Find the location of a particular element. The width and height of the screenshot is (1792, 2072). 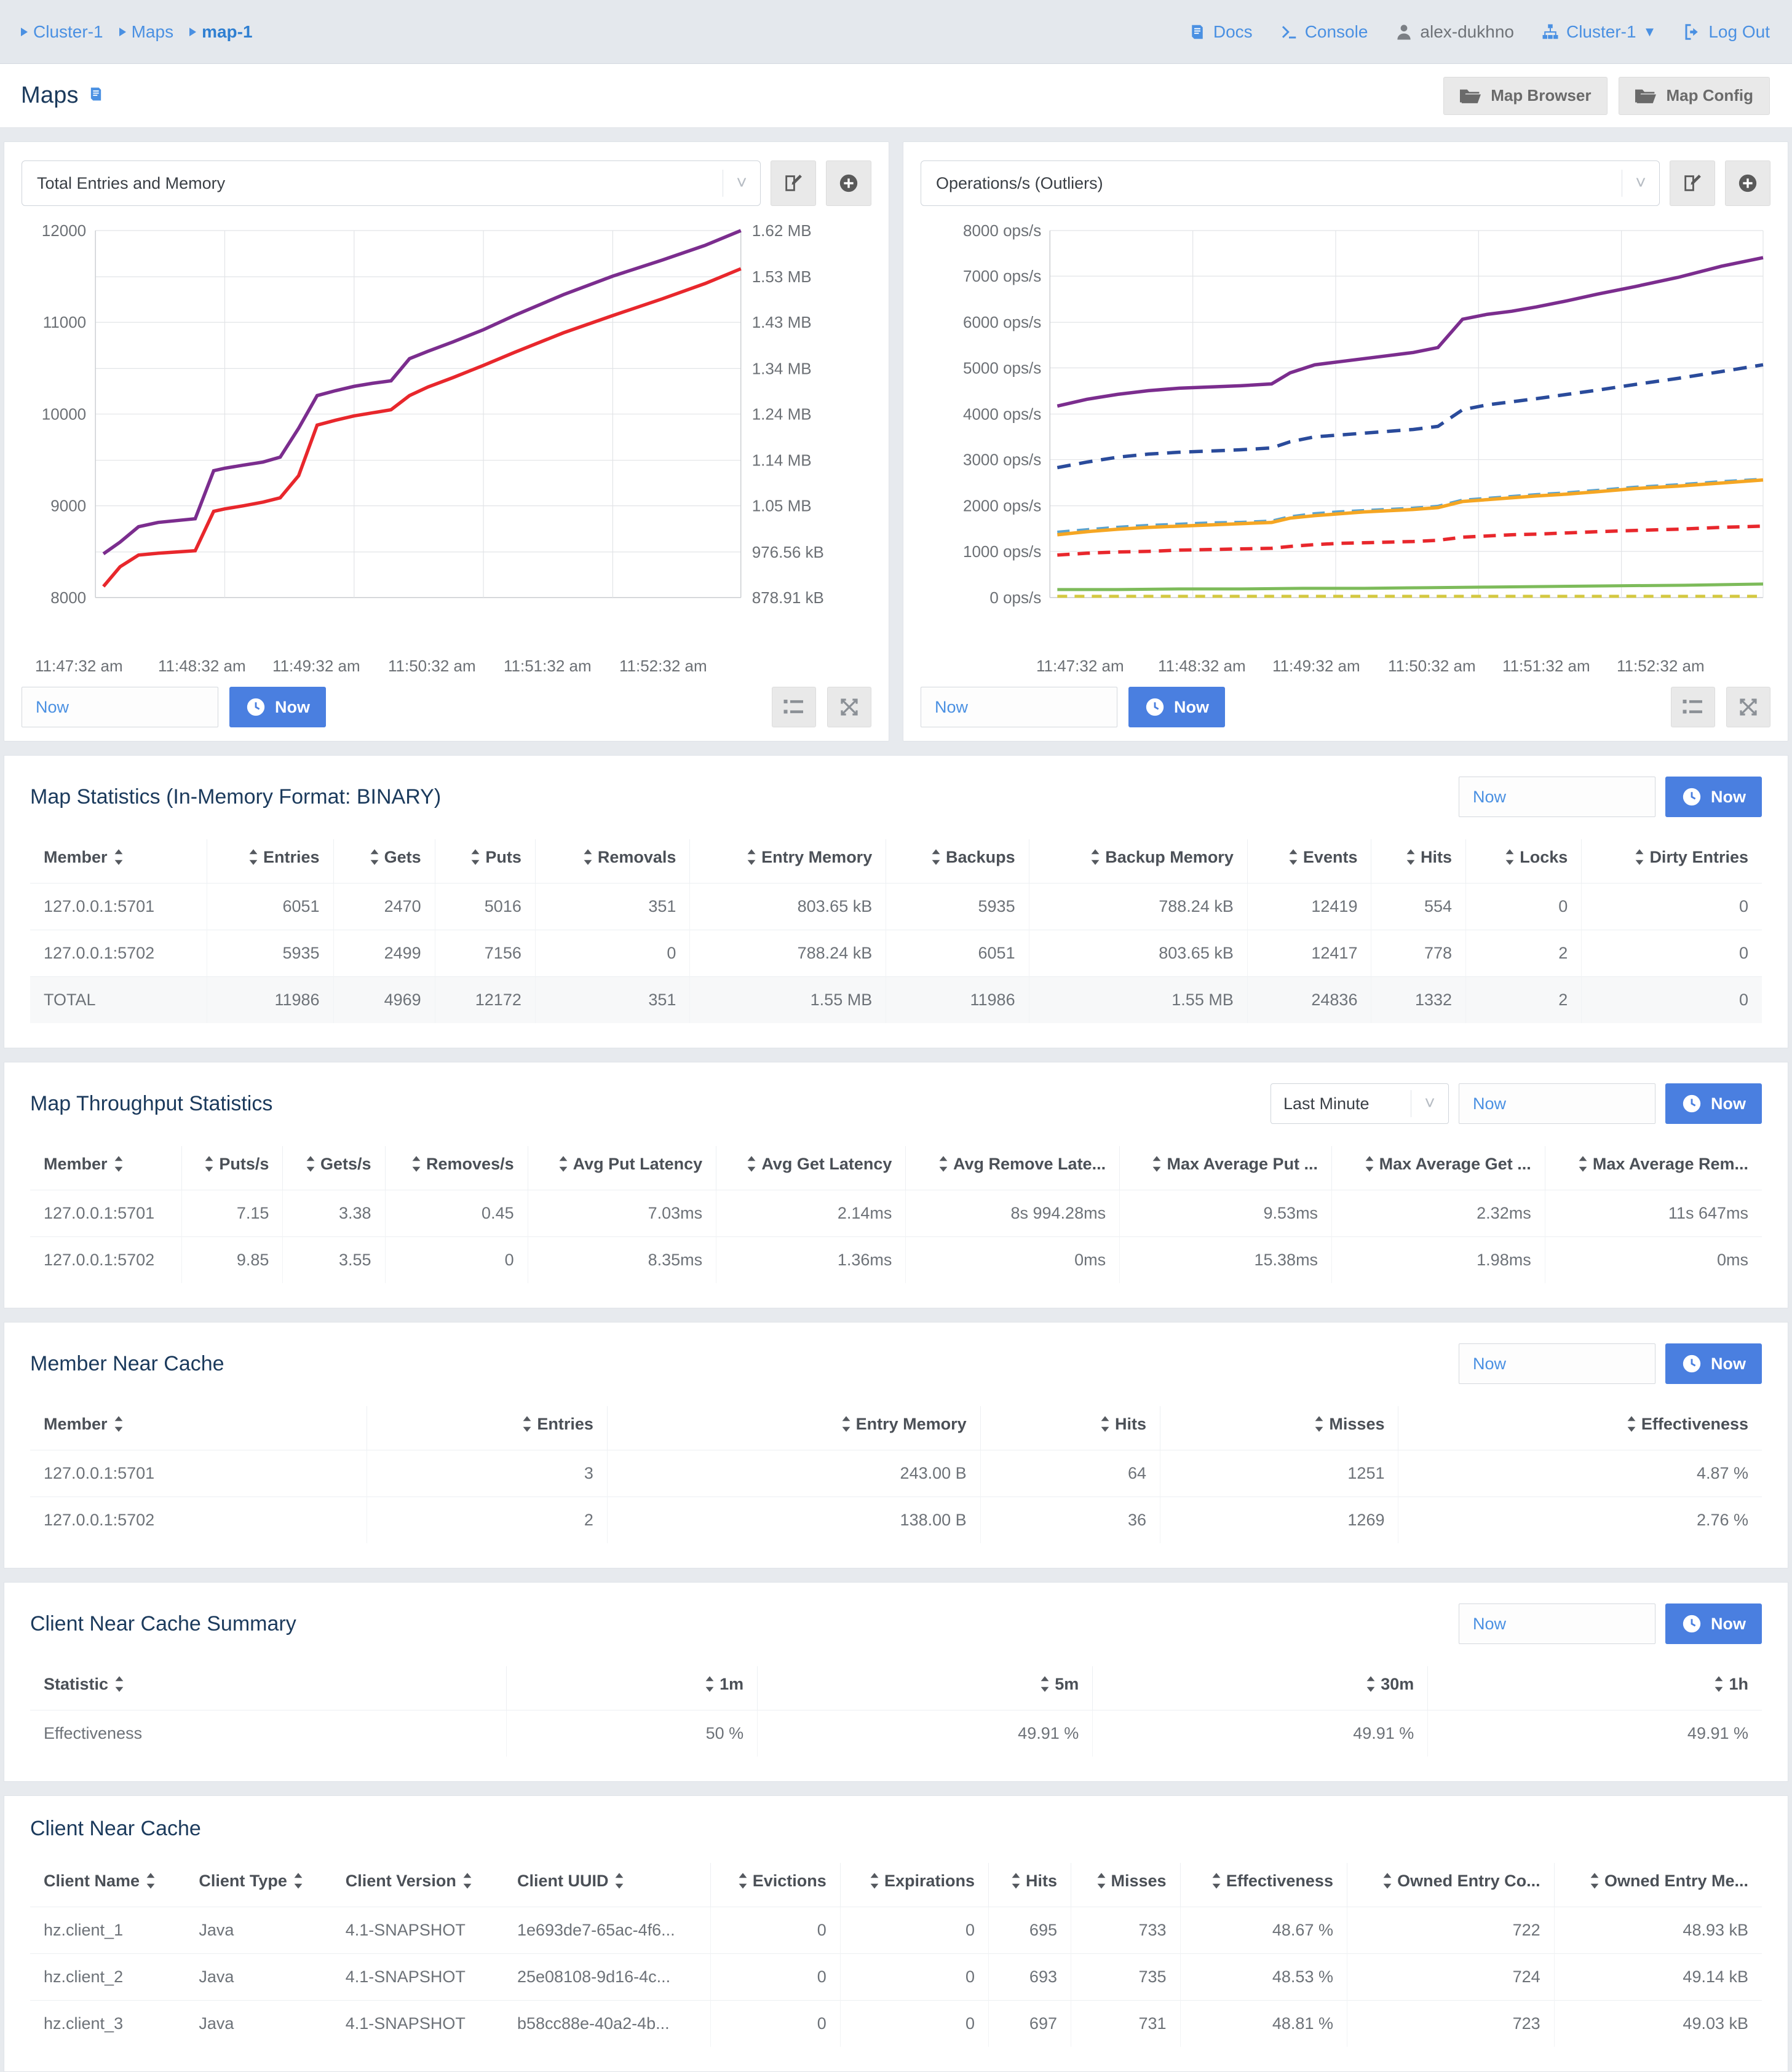

docs-link: Docs is located at coordinates (1220, 32).